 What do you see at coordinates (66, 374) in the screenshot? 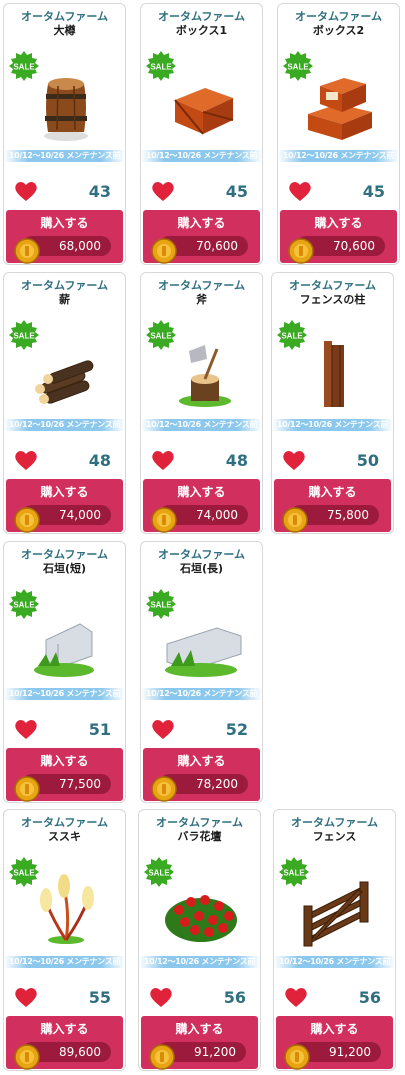
I see `firewood-icon` at bounding box center [66, 374].